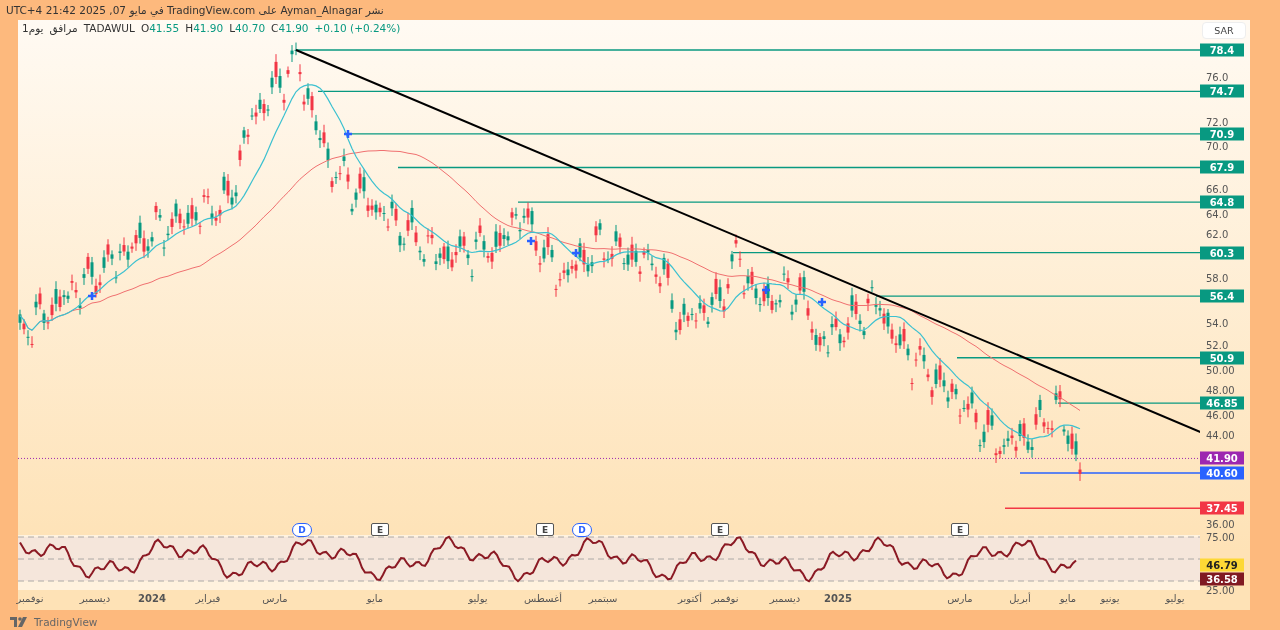 The image size is (1280, 630). Describe the element at coordinates (603, 598) in the screenshot. I see `time-axis-label: سبتمبر` at that location.